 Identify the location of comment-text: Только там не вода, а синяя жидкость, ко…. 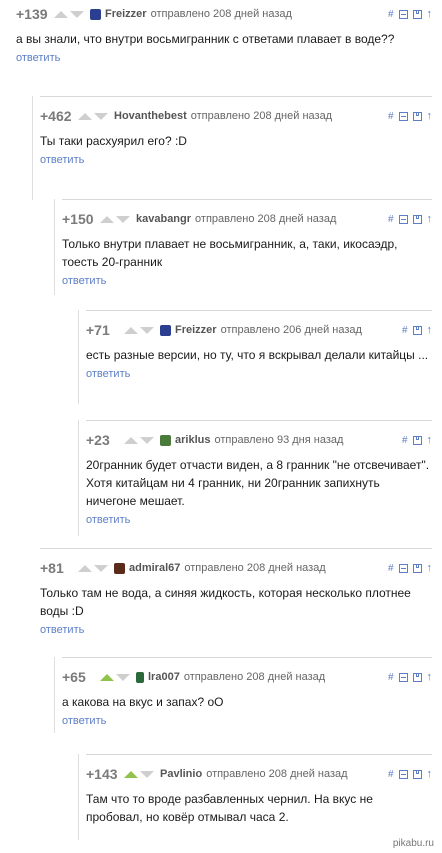
(225, 602).